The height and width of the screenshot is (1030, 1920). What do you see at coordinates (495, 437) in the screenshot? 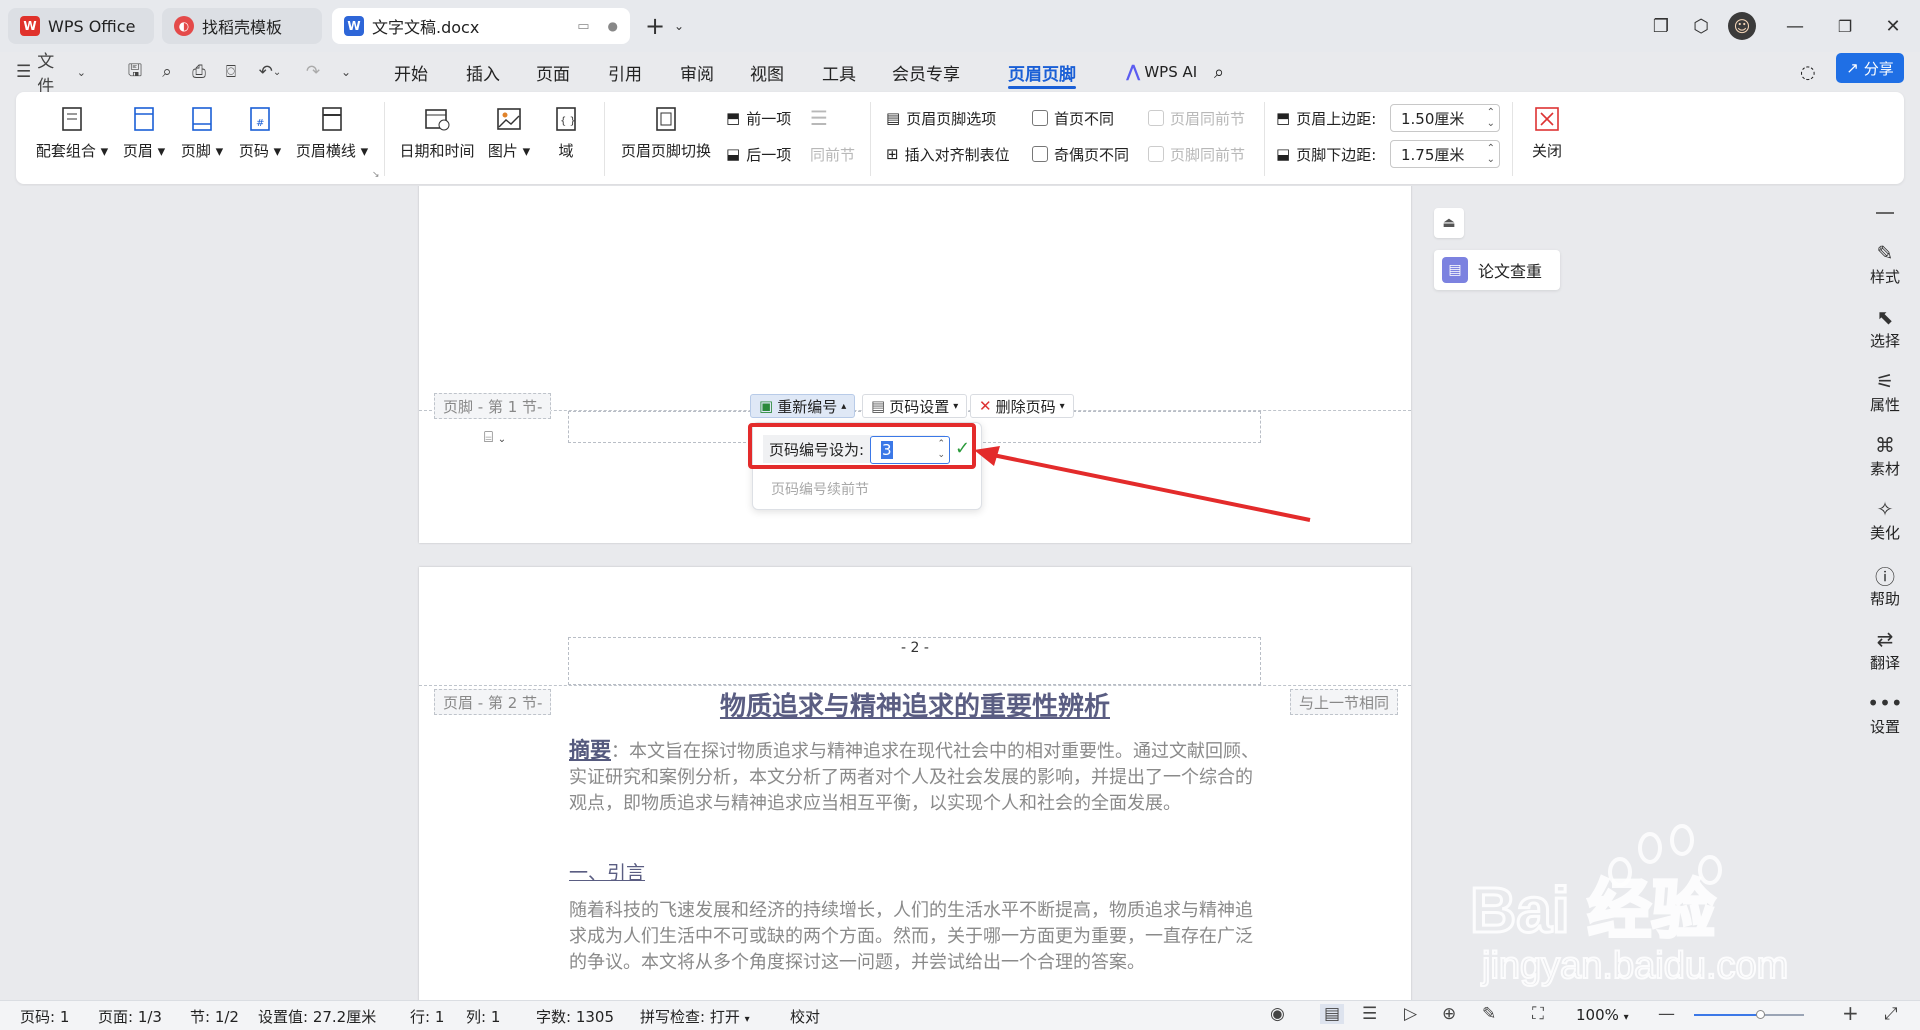
I see `footer-insert-icon: ⌸ ⌄` at bounding box center [495, 437].